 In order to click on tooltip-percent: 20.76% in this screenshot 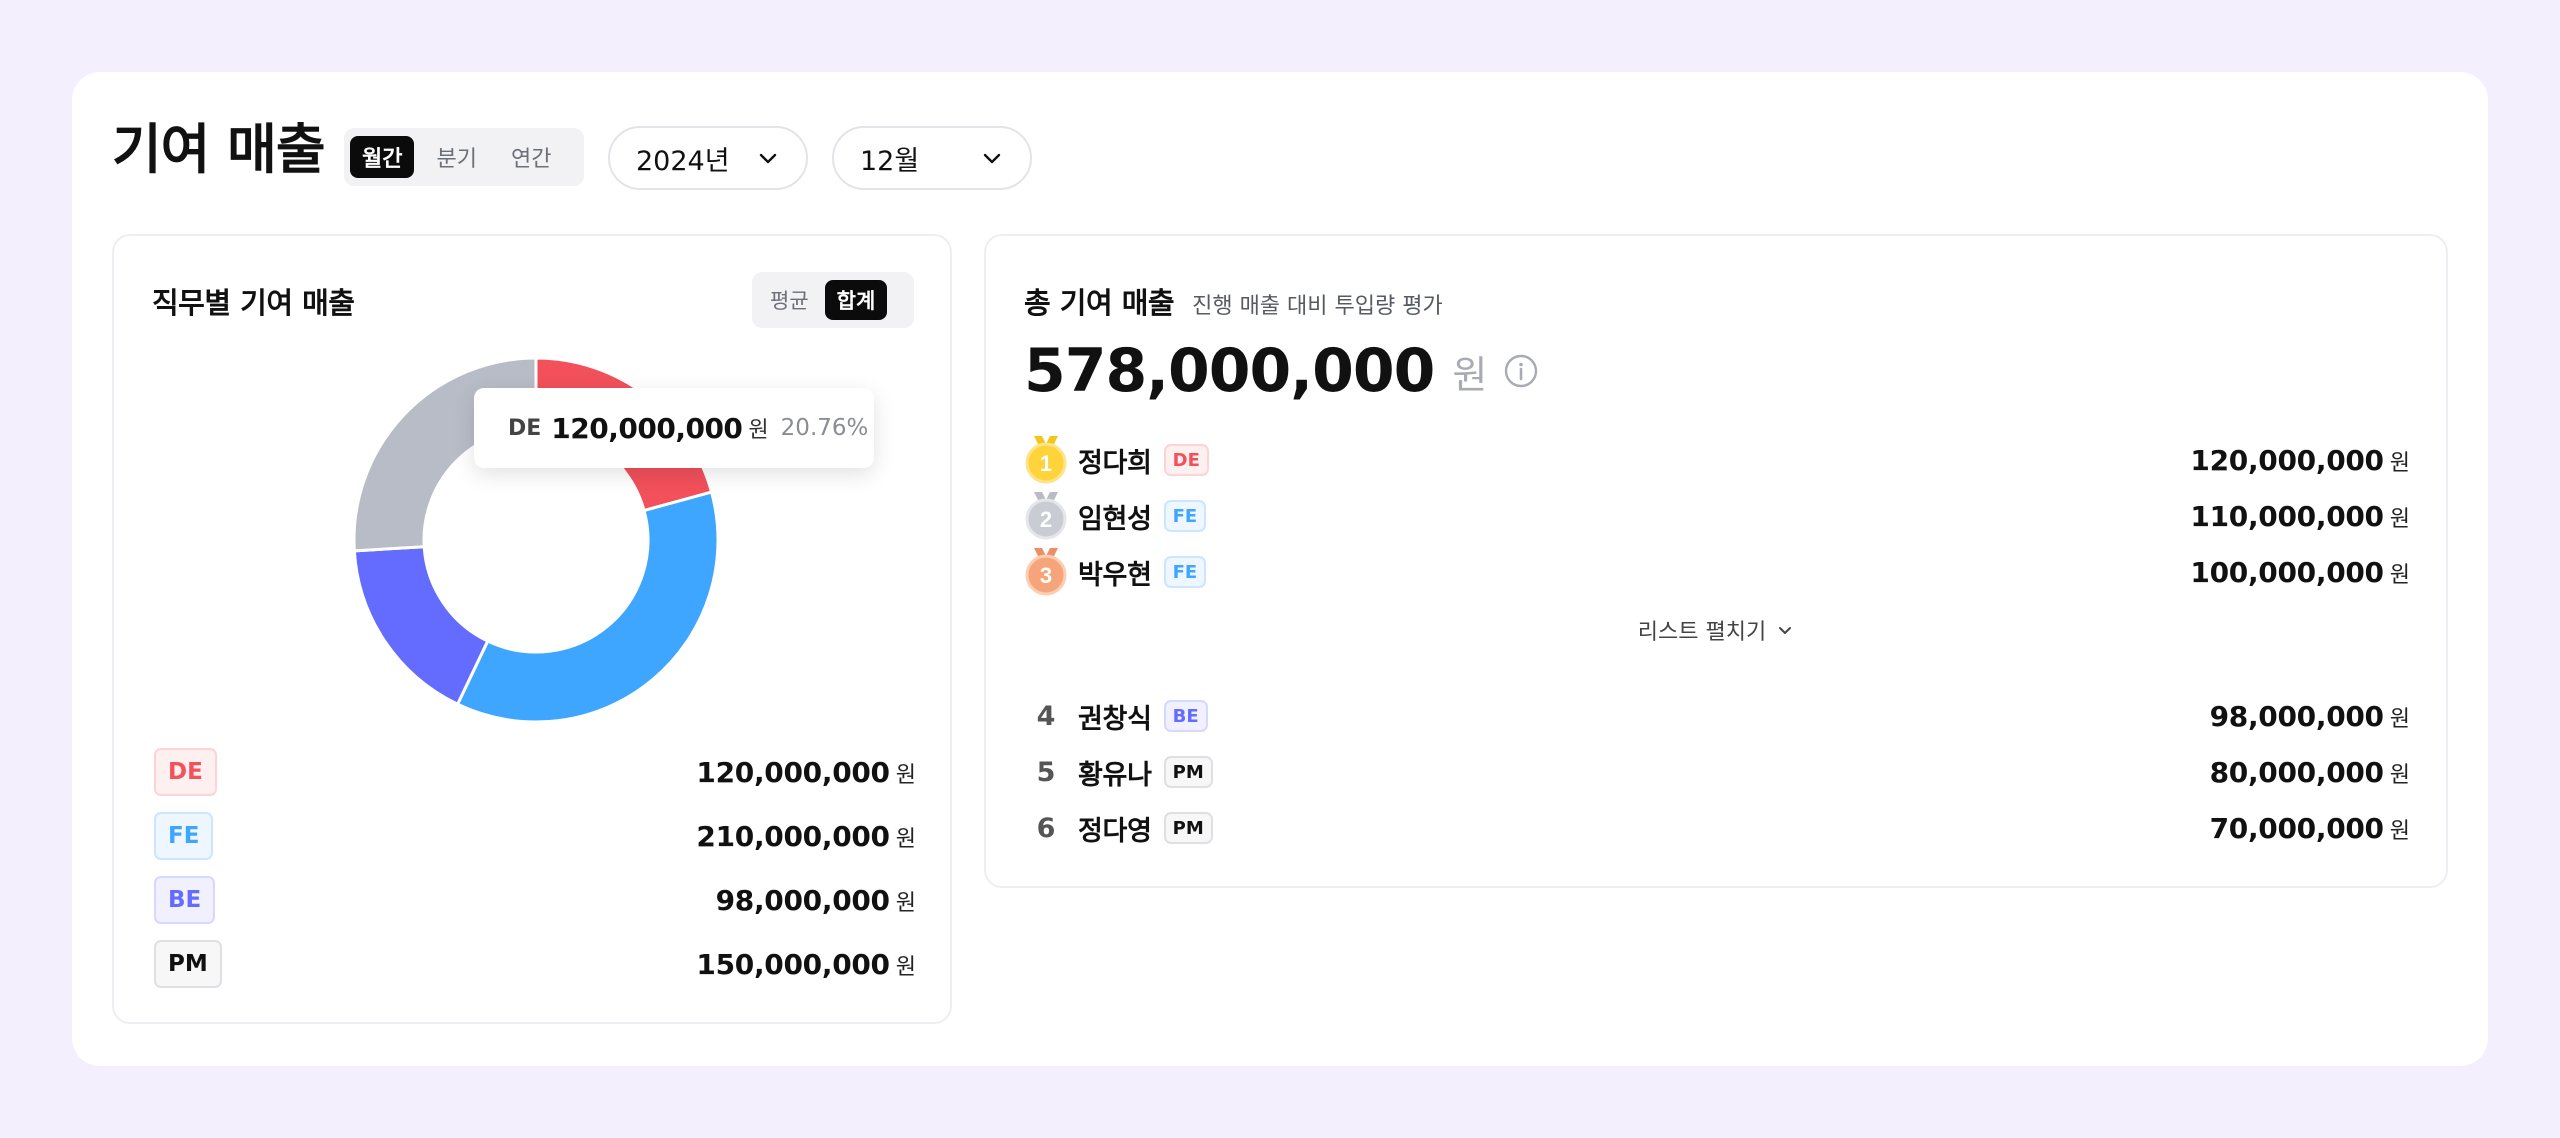, I will do `click(824, 428)`.